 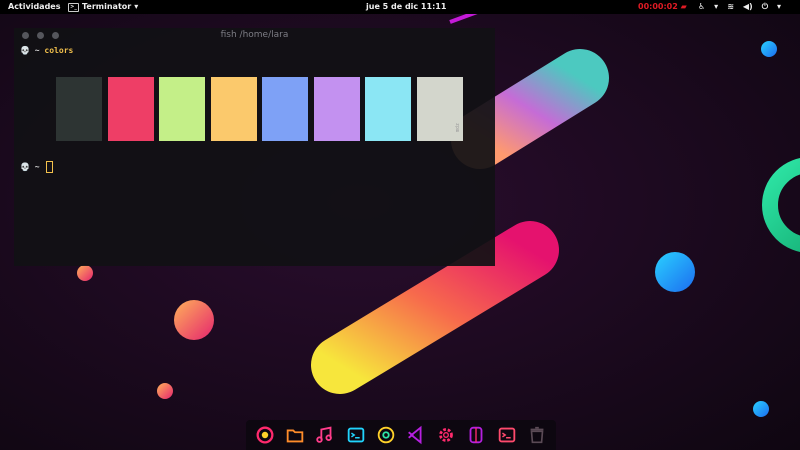 What do you see at coordinates (458, 127) in the screenshot?
I see `side-label: mdz` at bounding box center [458, 127].